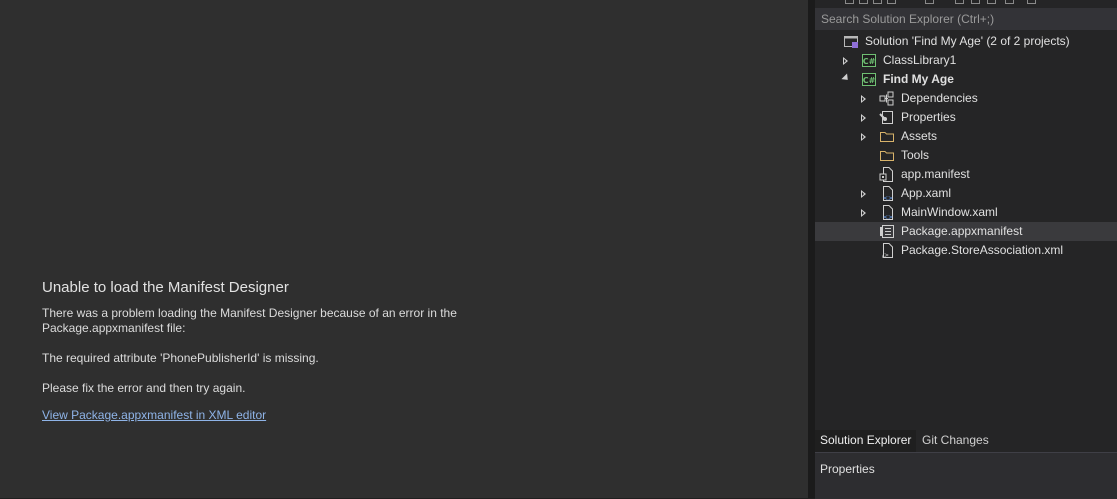 This screenshot has width=1117, height=499. Describe the element at coordinates (966, 79) in the screenshot. I see `tree-item: C# Find My Age` at that location.